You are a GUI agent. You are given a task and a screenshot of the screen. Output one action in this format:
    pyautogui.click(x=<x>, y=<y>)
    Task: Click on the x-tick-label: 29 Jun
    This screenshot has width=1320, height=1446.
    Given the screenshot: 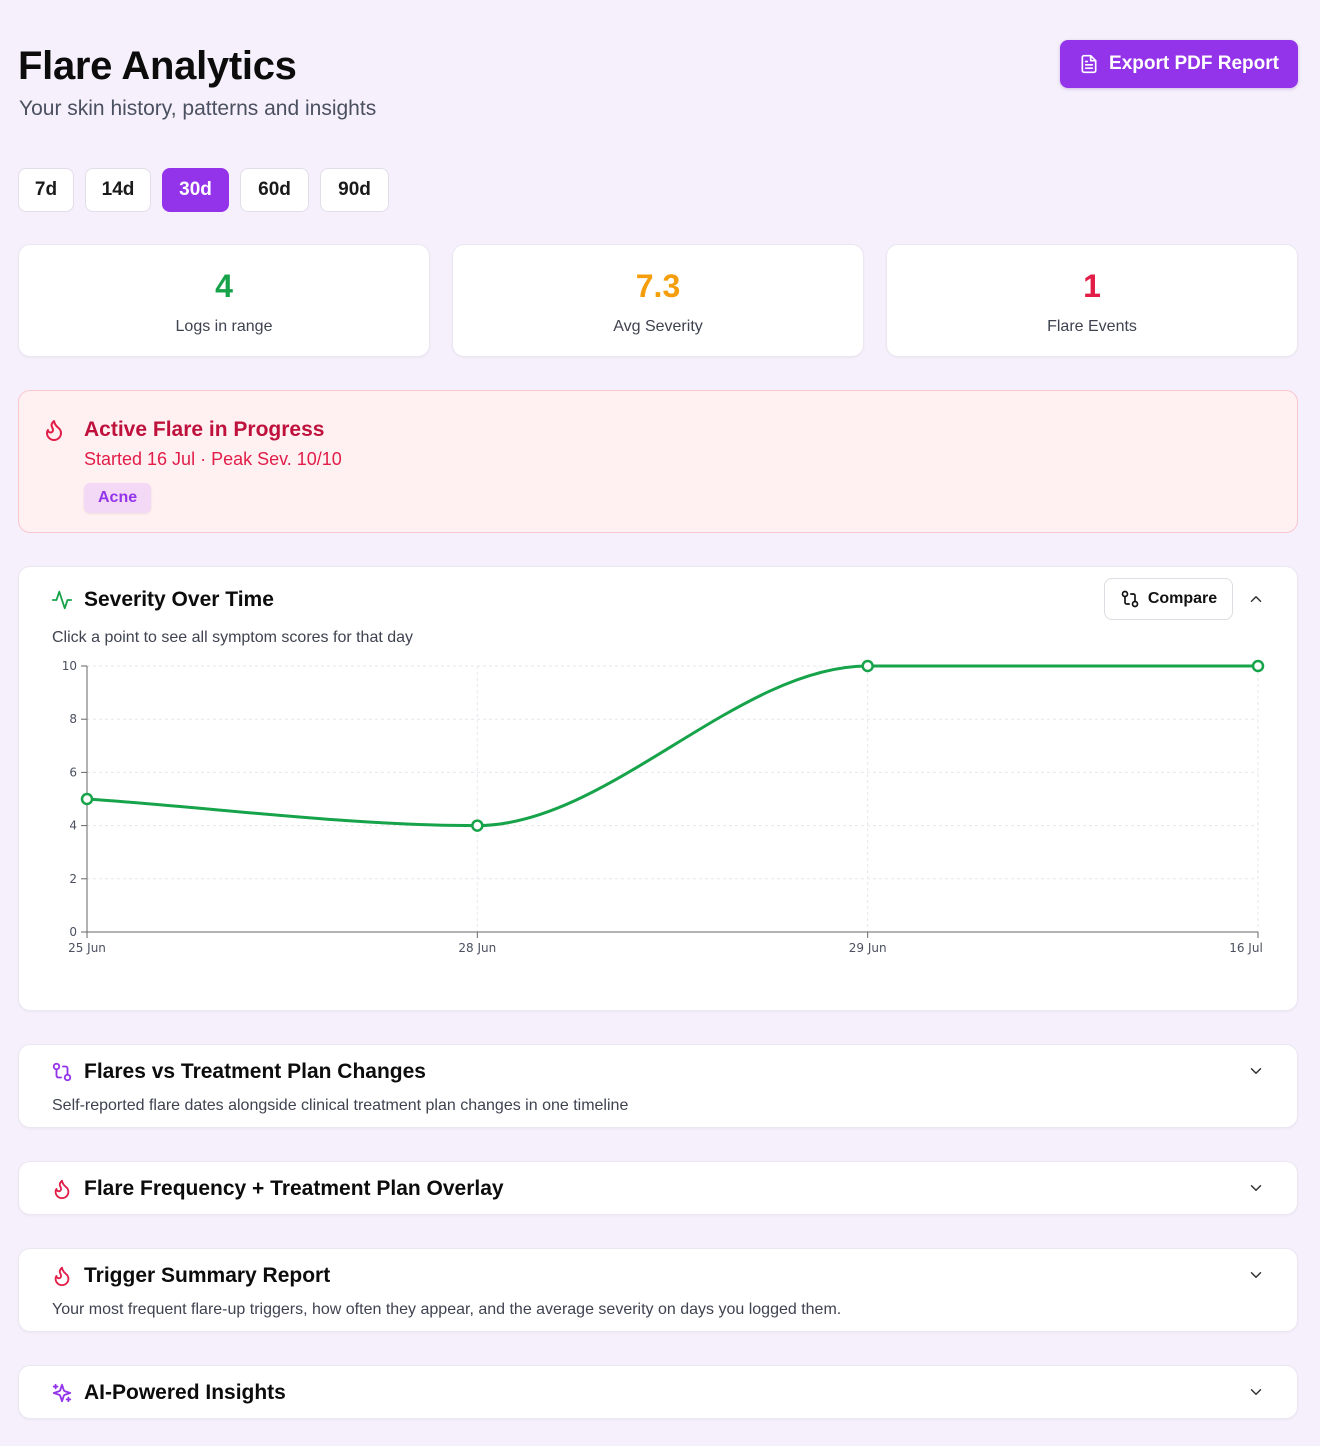 What is the action you would take?
    pyautogui.click(x=868, y=948)
    